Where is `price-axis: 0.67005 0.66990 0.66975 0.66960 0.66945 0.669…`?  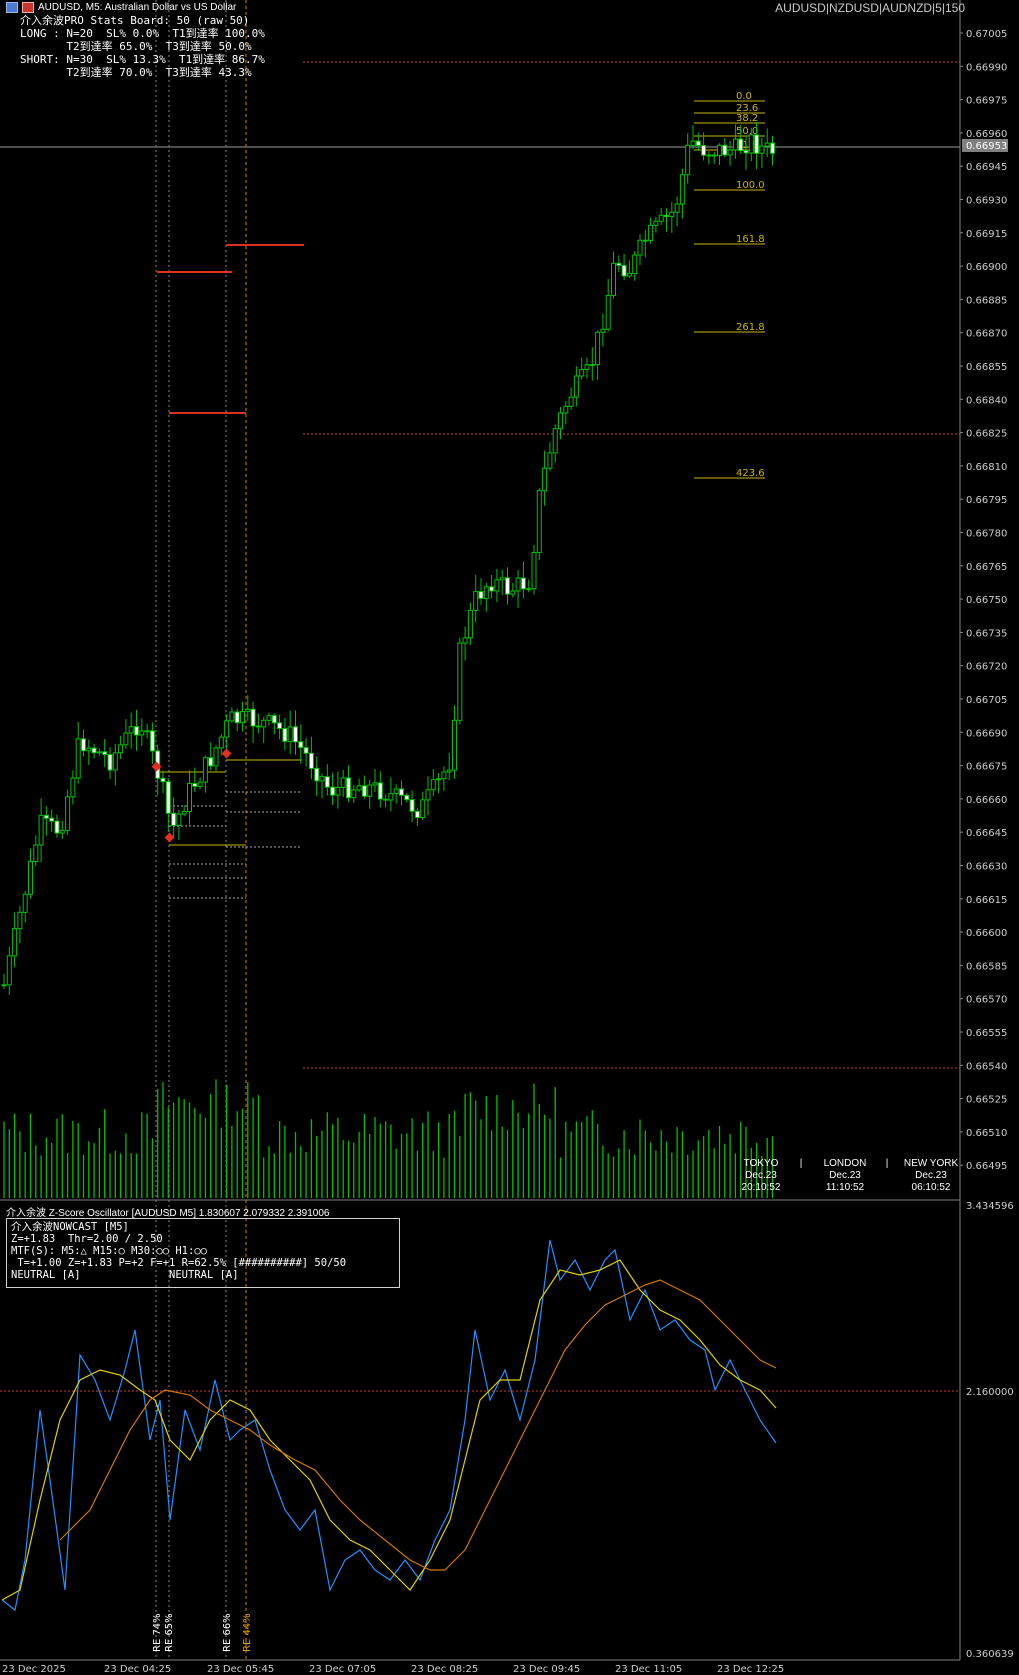
price-axis: 0.67005 0.66990 0.66975 0.66960 0.66945 0.669… is located at coordinates (983, 600).